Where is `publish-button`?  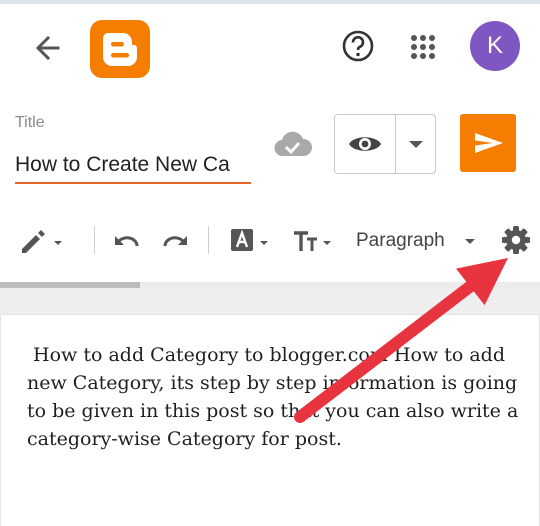 publish-button is located at coordinates (488, 143).